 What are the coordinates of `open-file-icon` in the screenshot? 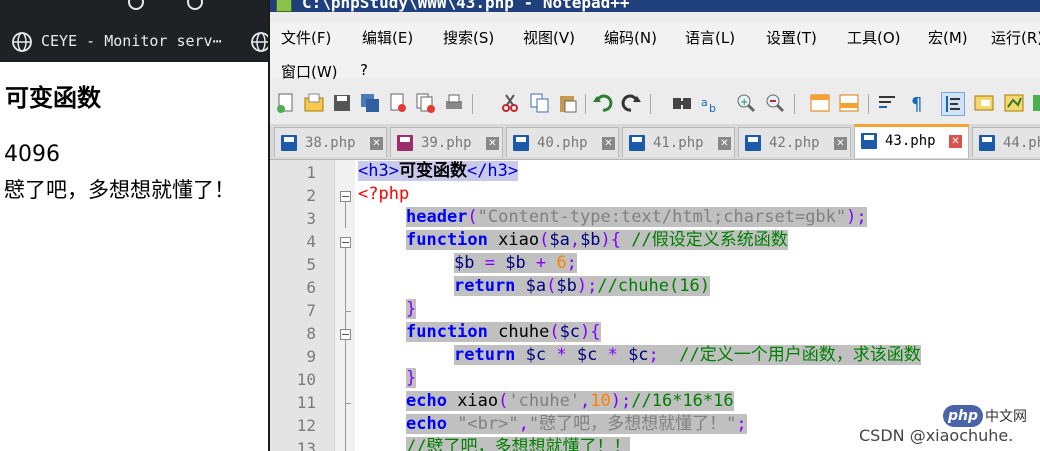 It's located at (314, 103).